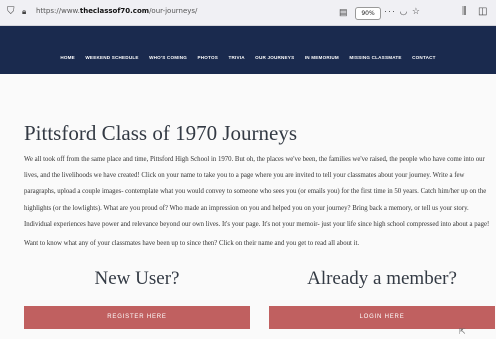  I want to click on pocket-icon: ◡, so click(404, 11).